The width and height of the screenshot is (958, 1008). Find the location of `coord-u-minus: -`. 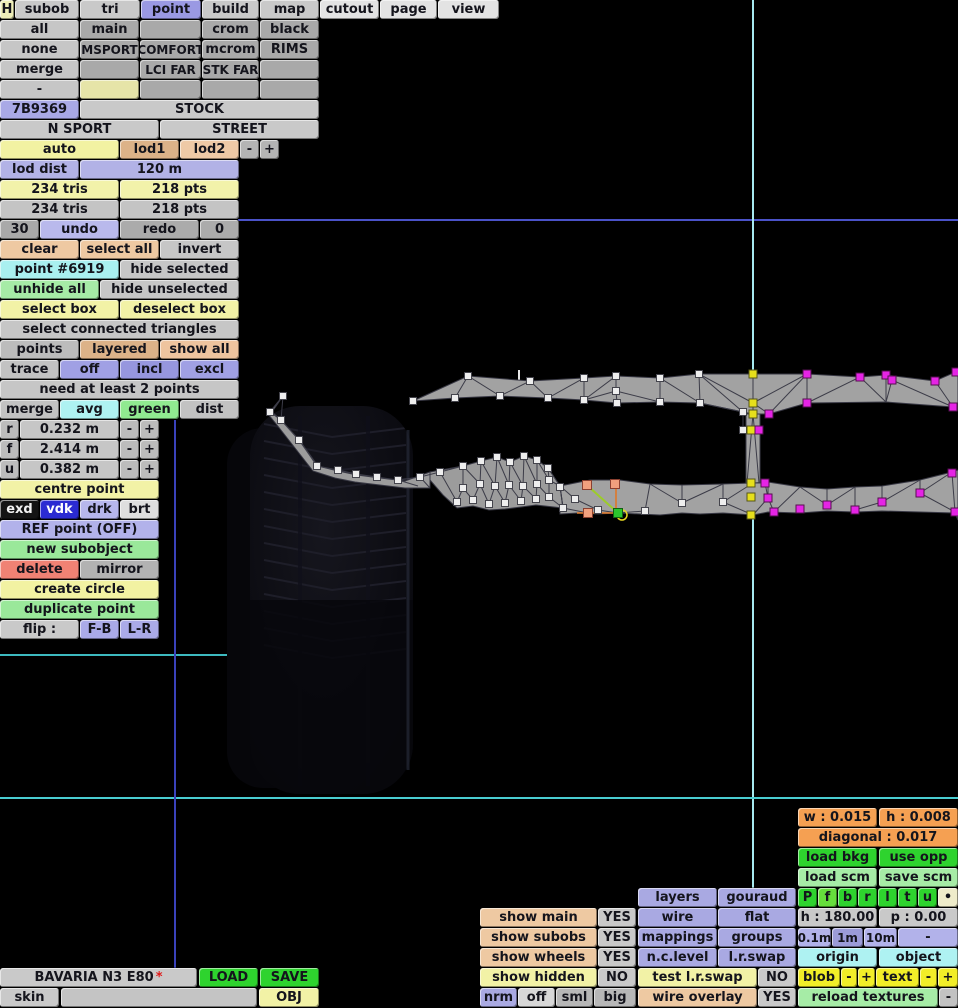

coord-u-minus: - is located at coordinates (129, 469).